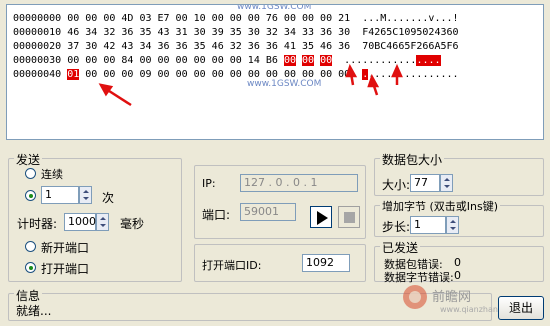 The height and width of the screenshot is (326, 550). I want to click on times-label: 次, so click(108, 198).